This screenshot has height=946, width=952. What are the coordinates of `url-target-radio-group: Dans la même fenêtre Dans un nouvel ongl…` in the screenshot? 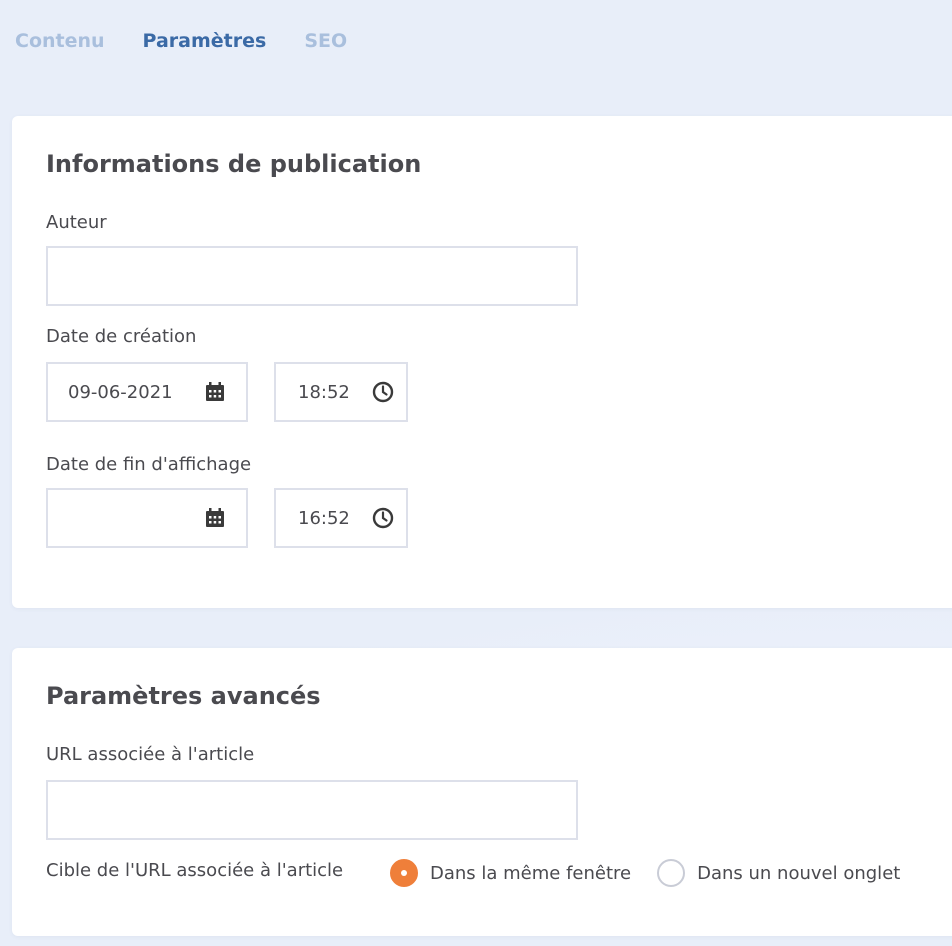 It's located at (658, 873).